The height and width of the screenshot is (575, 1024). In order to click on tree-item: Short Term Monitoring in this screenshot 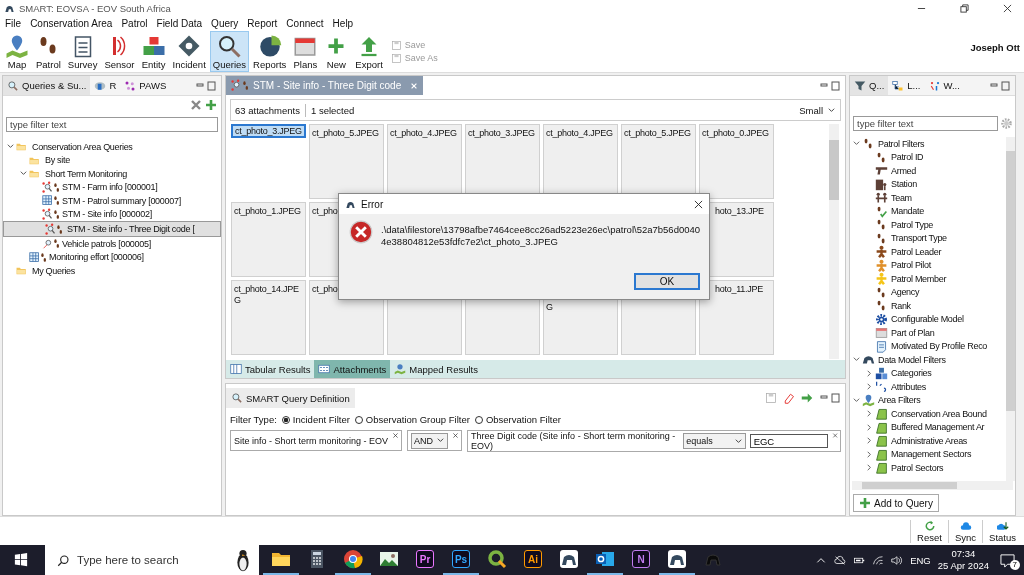, I will do `click(112, 174)`.